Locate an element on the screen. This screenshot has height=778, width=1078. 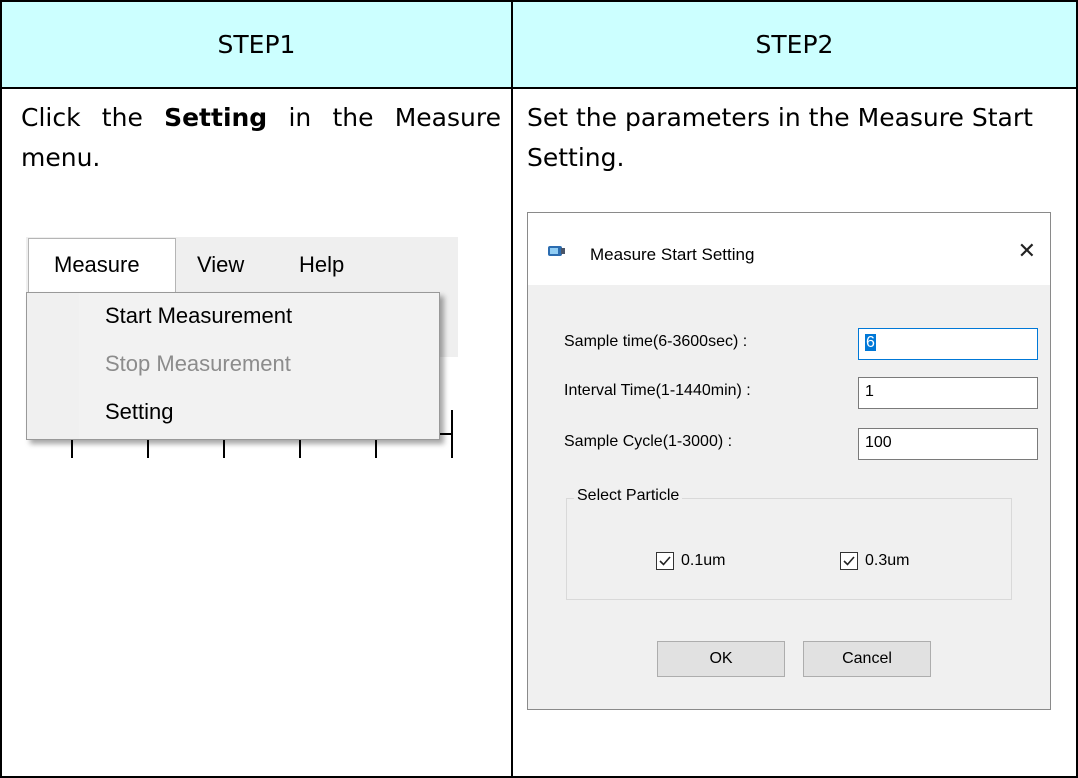
close-icon: ✕ is located at coordinates (1027, 251).